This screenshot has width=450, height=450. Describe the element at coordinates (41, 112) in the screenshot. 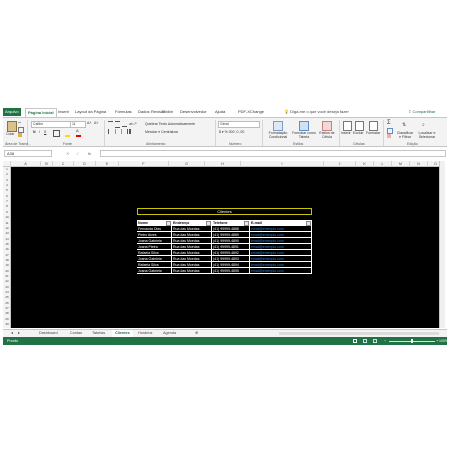

I see `tab-página-inicial: Página Inicial` at that location.